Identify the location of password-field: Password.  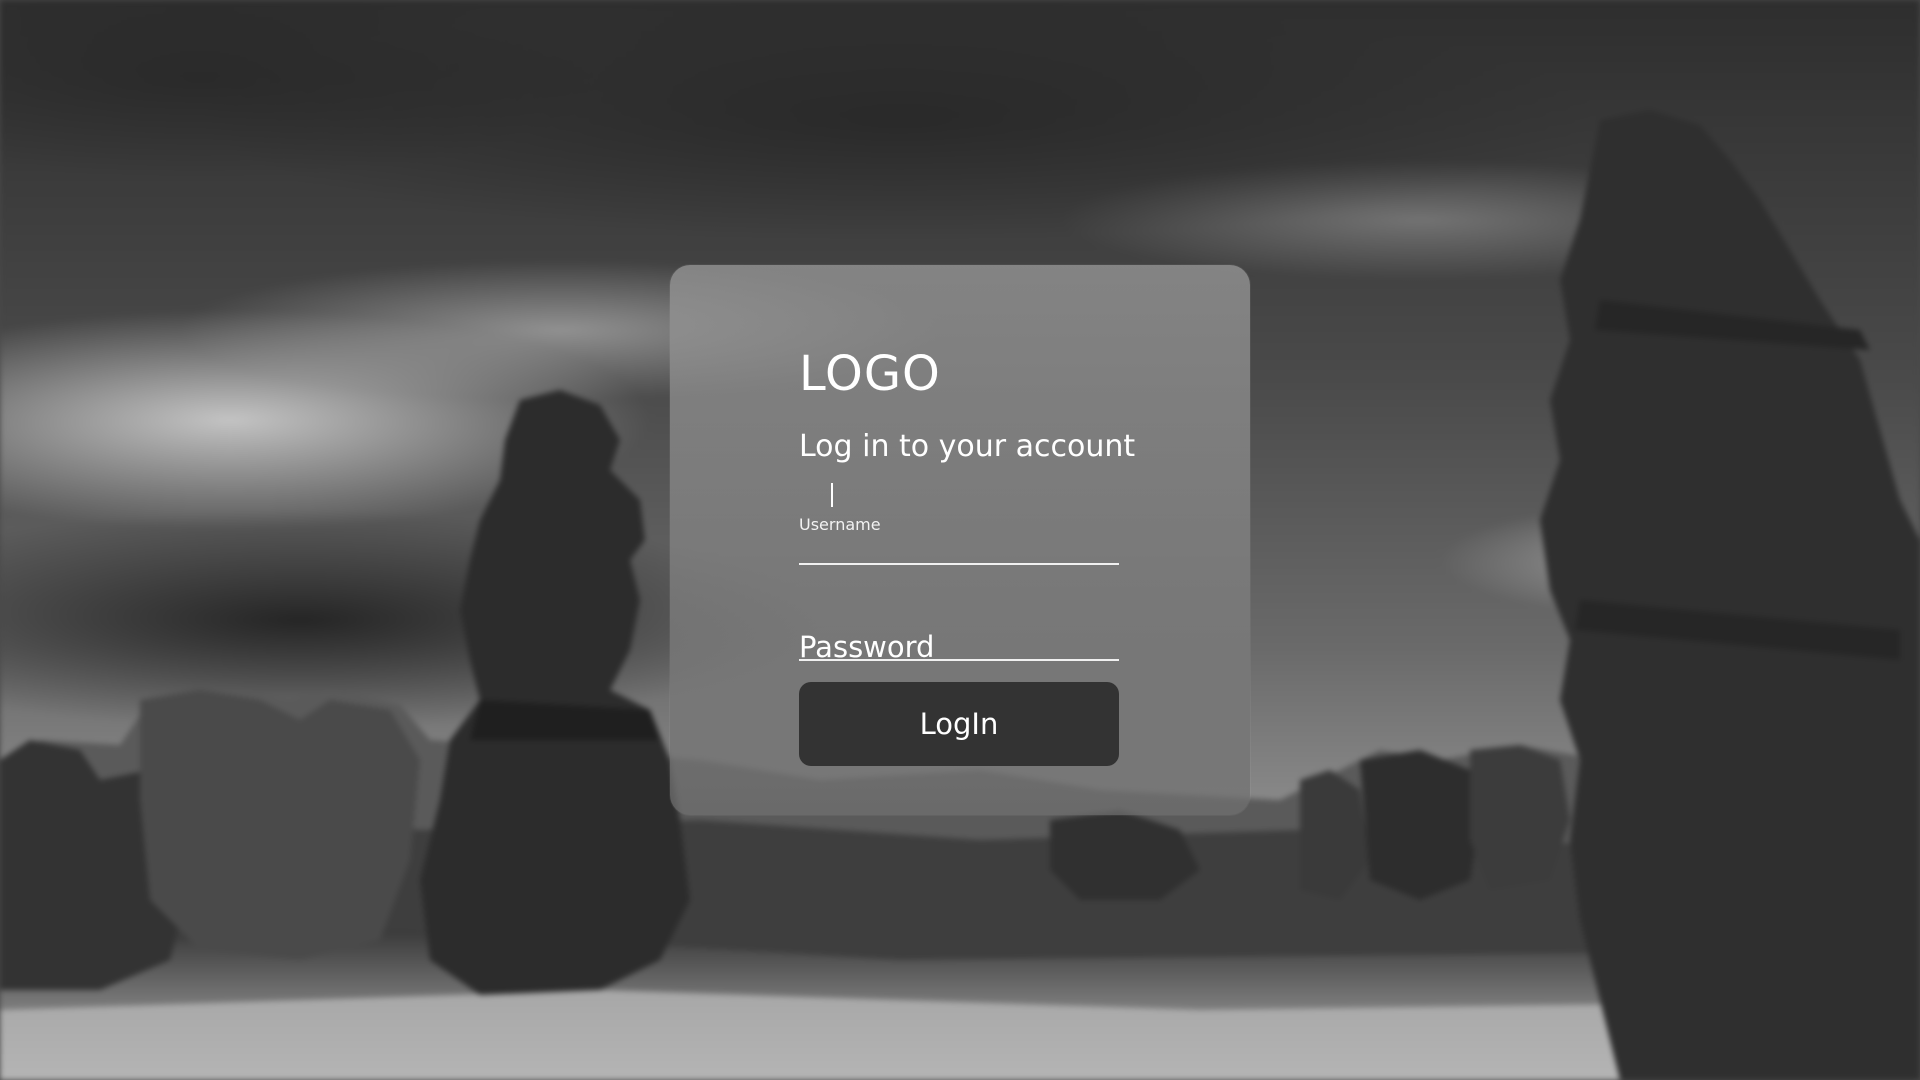
(959, 629).